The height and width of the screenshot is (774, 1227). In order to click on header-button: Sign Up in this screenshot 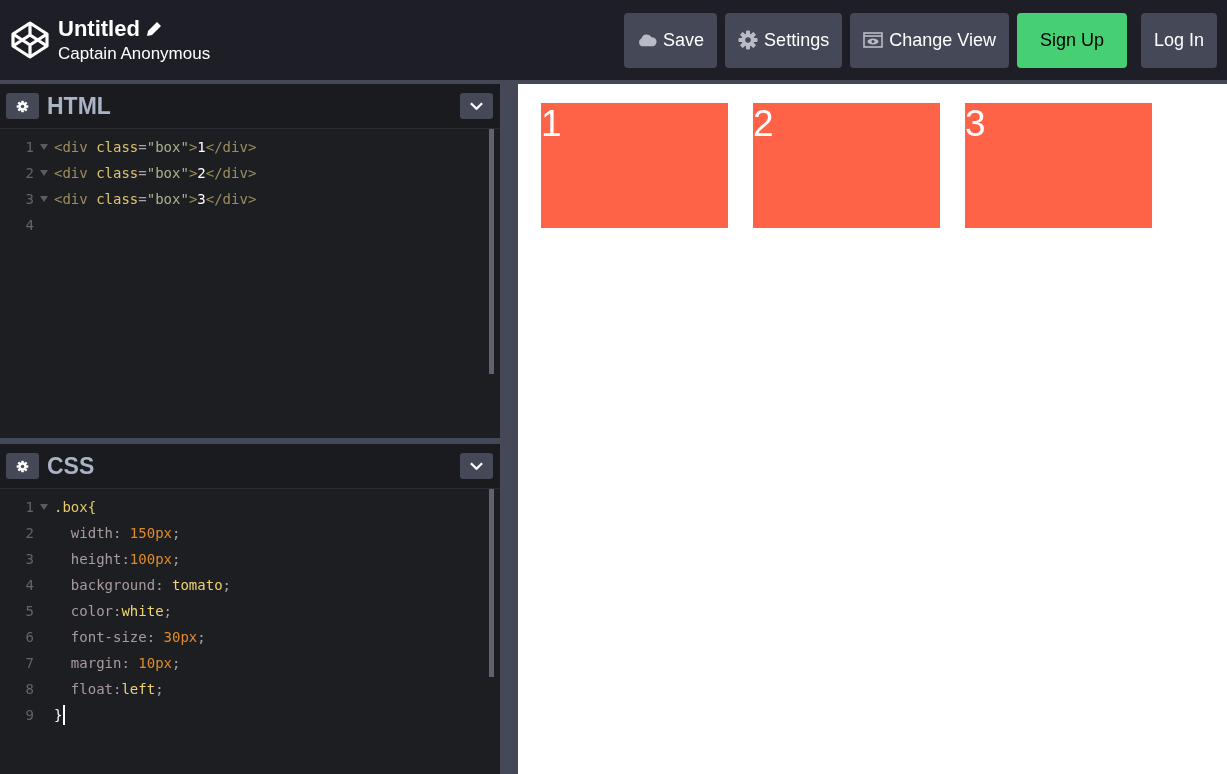, I will do `click(1071, 40)`.